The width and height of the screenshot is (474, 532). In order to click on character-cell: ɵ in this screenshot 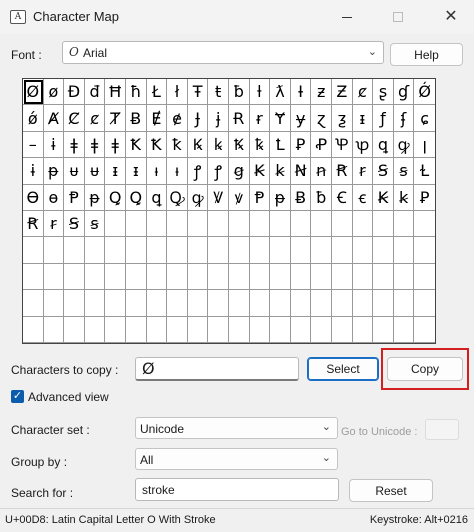, I will do `click(54, 197)`.